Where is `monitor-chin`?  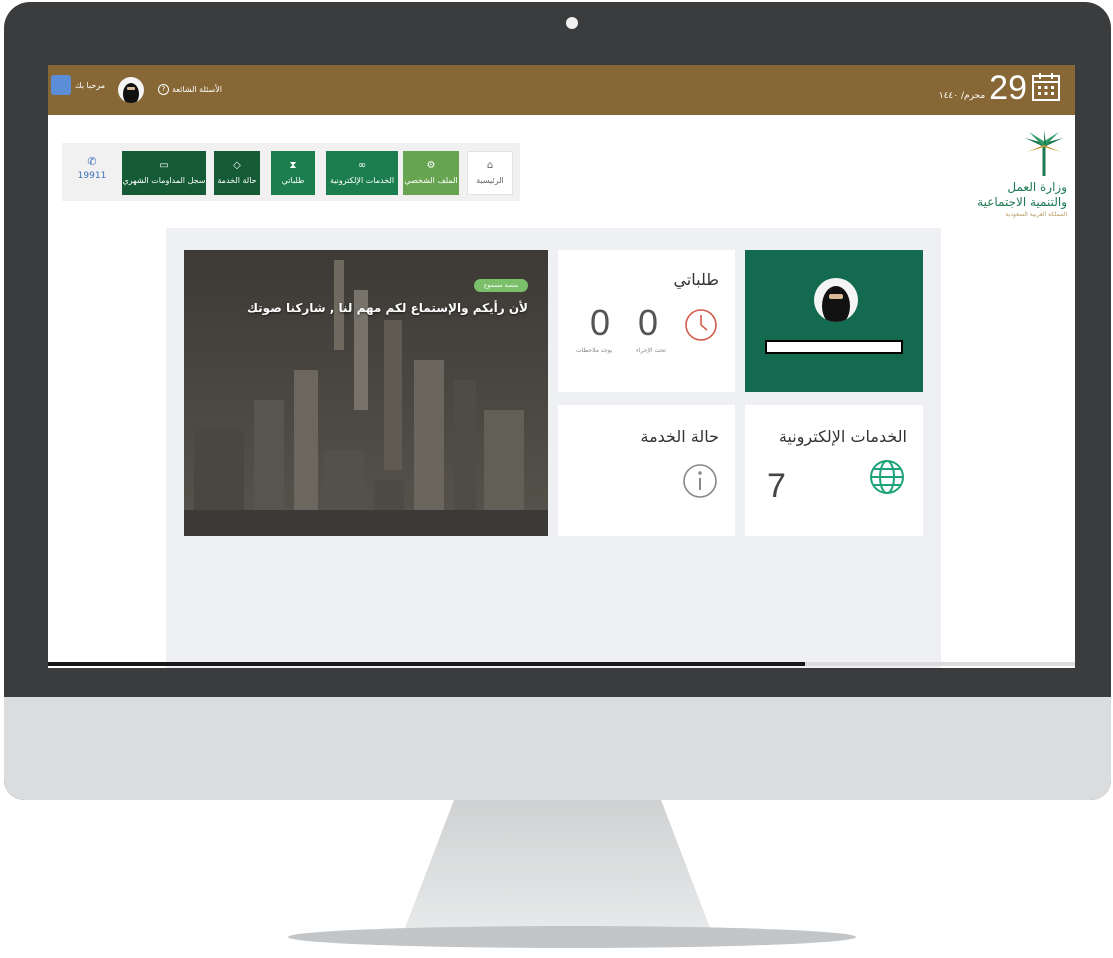
monitor-chin is located at coordinates (557, 748).